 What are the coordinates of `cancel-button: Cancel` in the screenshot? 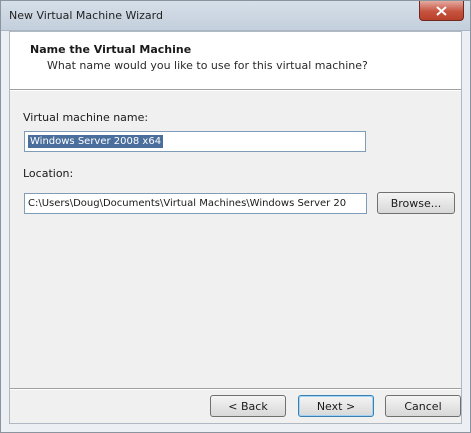 It's located at (423, 406).